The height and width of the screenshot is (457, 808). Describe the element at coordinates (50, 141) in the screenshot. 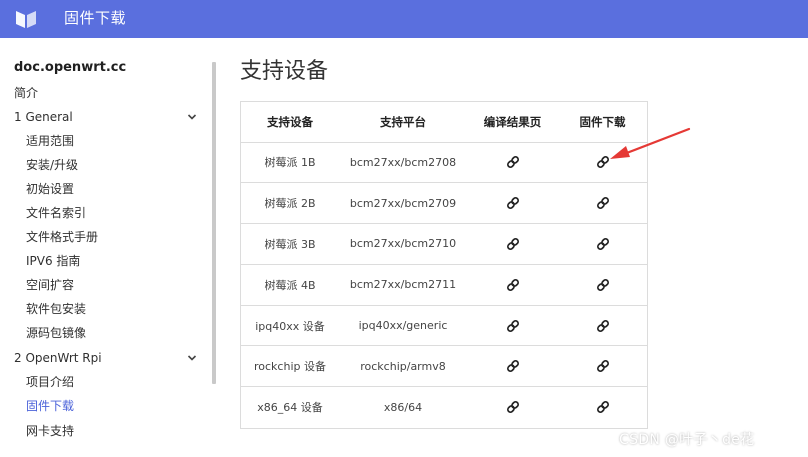

I see `sidebar-item-scope: 适用范围` at that location.